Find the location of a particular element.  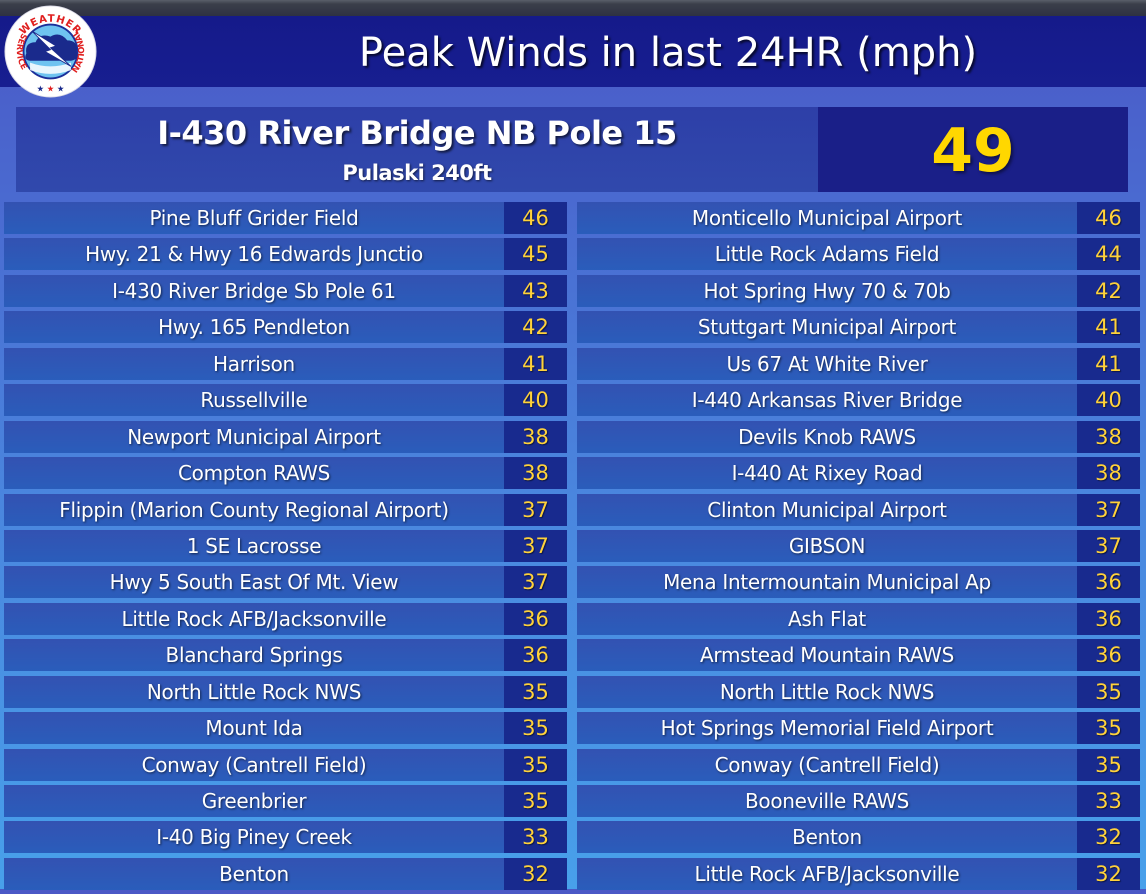

header-bar: Peak Winds in last 24HR (mph) is located at coordinates (573, 51).